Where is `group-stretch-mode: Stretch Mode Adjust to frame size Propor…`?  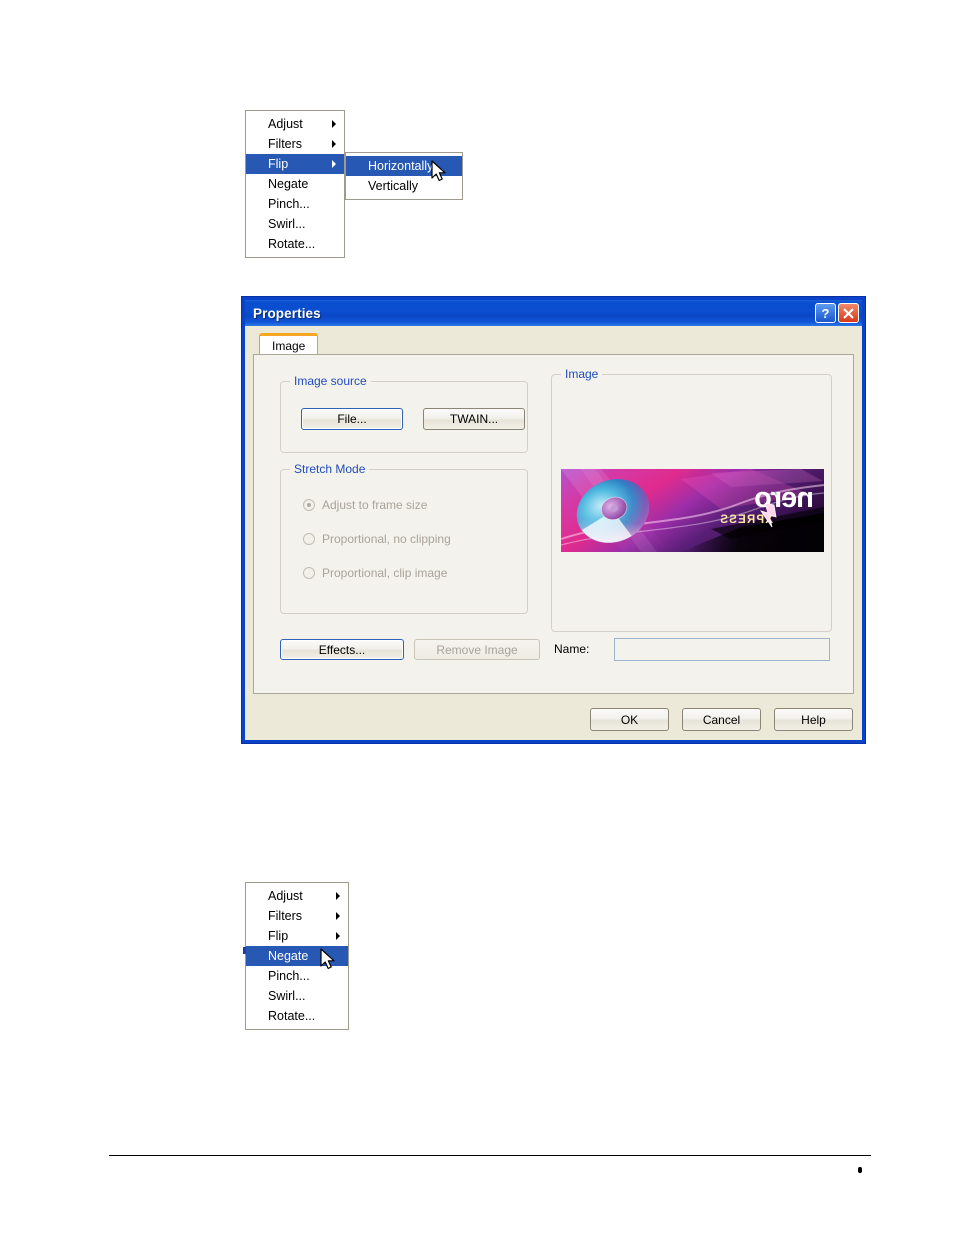
group-stretch-mode: Stretch Mode Adjust to frame size Propor… is located at coordinates (404, 538).